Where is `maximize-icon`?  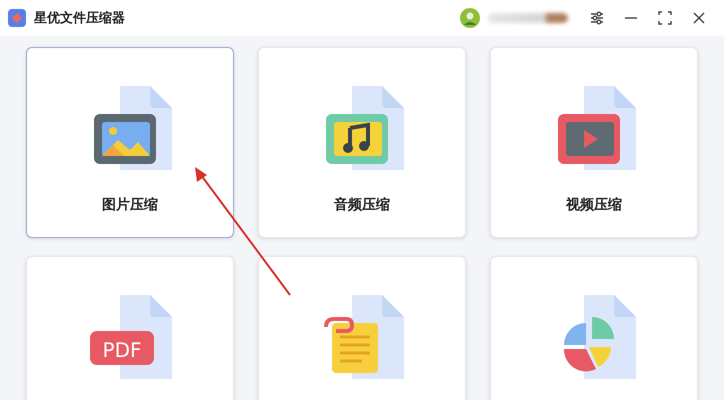
maximize-icon is located at coordinates (665, 18).